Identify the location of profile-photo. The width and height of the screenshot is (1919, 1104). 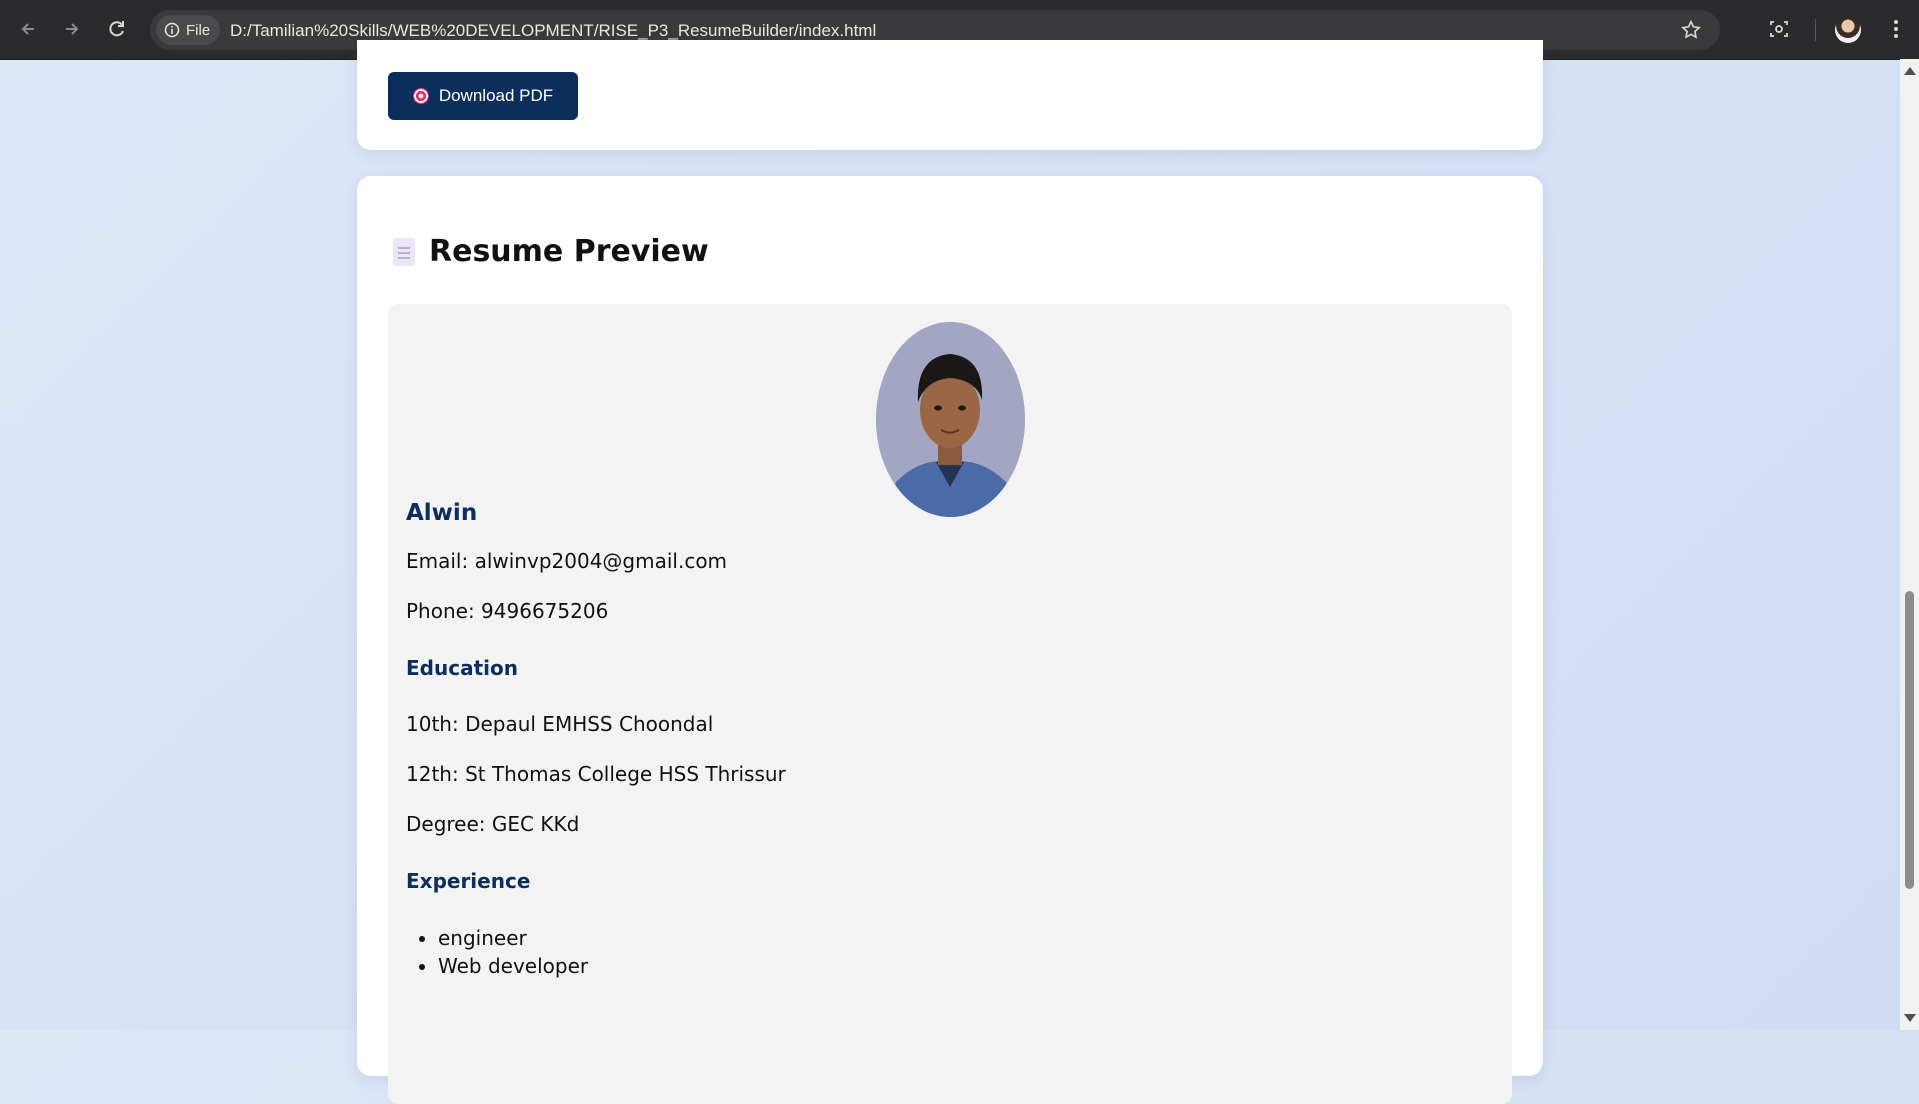
(950, 419).